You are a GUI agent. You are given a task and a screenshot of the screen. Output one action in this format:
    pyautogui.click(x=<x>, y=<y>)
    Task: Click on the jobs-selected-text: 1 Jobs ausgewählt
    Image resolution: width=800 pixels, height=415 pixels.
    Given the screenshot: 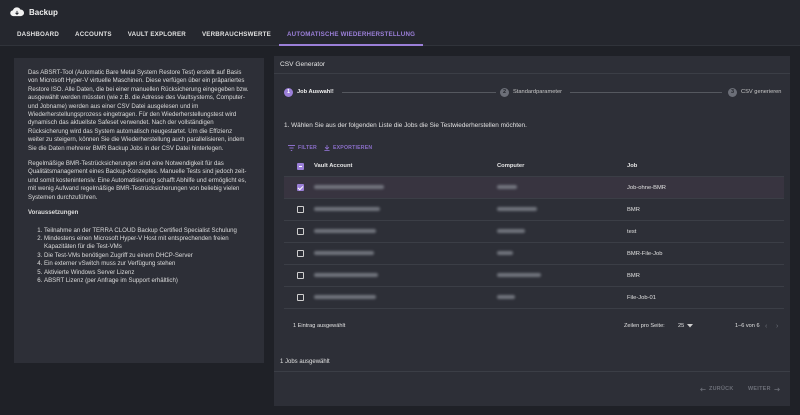 What is the action you would take?
    pyautogui.click(x=305, y=362)
    